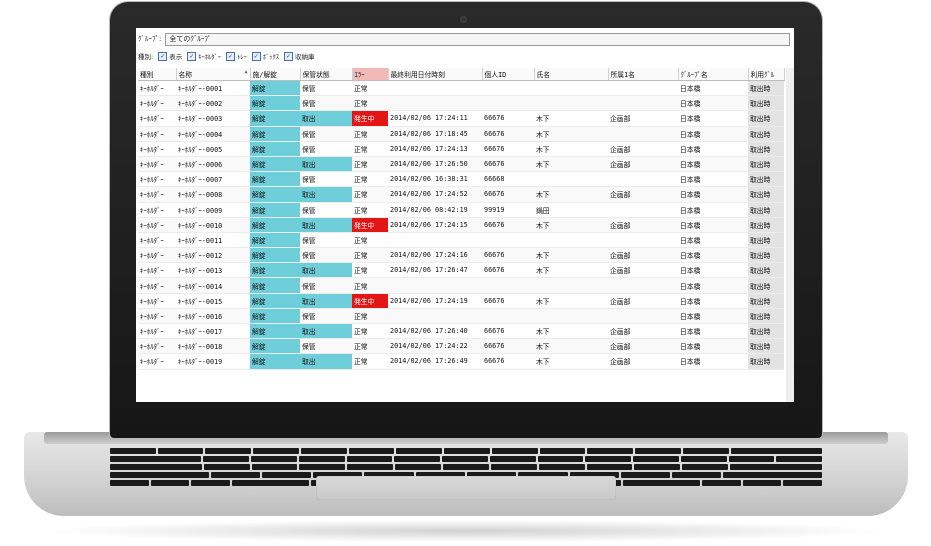  I want to click on type-checkbox: ✓ 収納庫, so click(298, 56).